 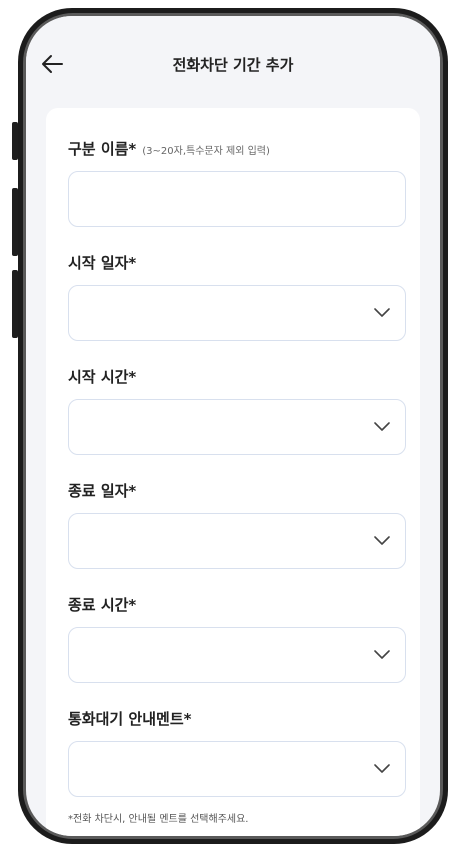 I want to click on hold-message-note: *전화 차단시, 안내될 멘트를 선택해주세요., so click(x=158, y=819).